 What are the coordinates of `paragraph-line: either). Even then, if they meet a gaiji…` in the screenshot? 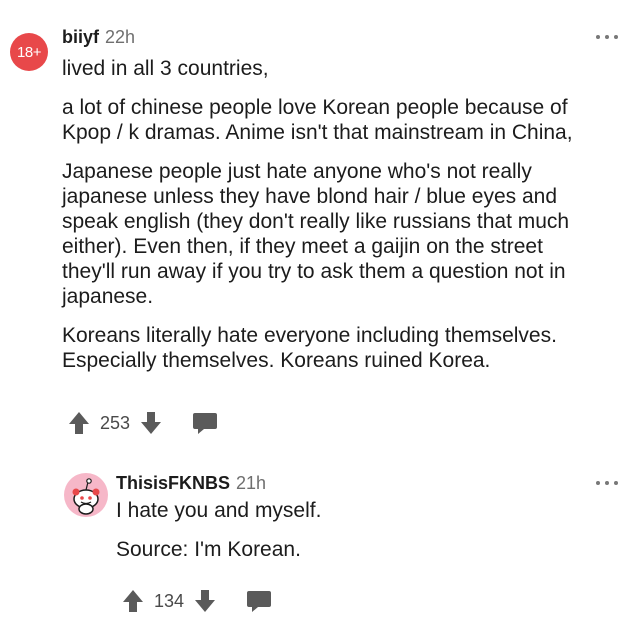 It's located at (302, 246).